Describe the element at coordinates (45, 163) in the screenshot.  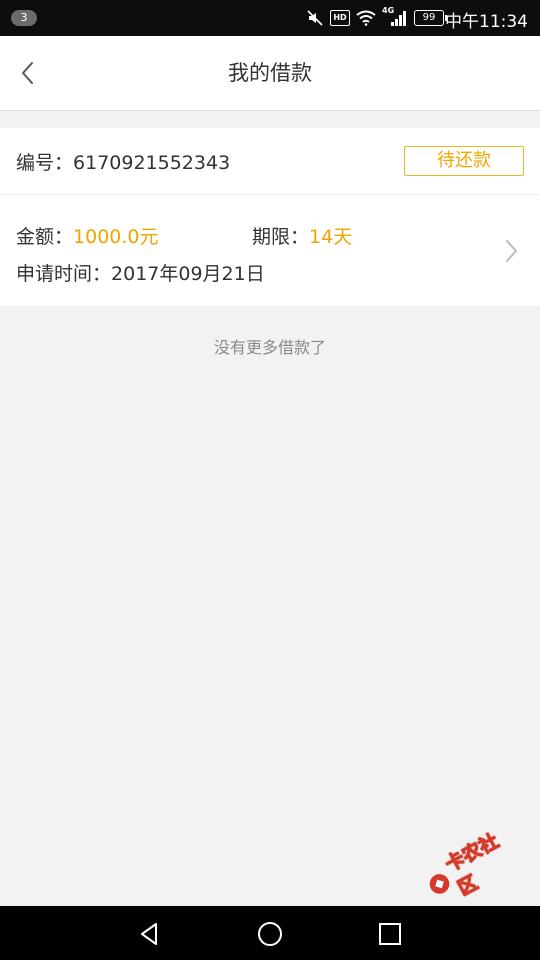
I see `loan-id-label: 编号：` at that location.